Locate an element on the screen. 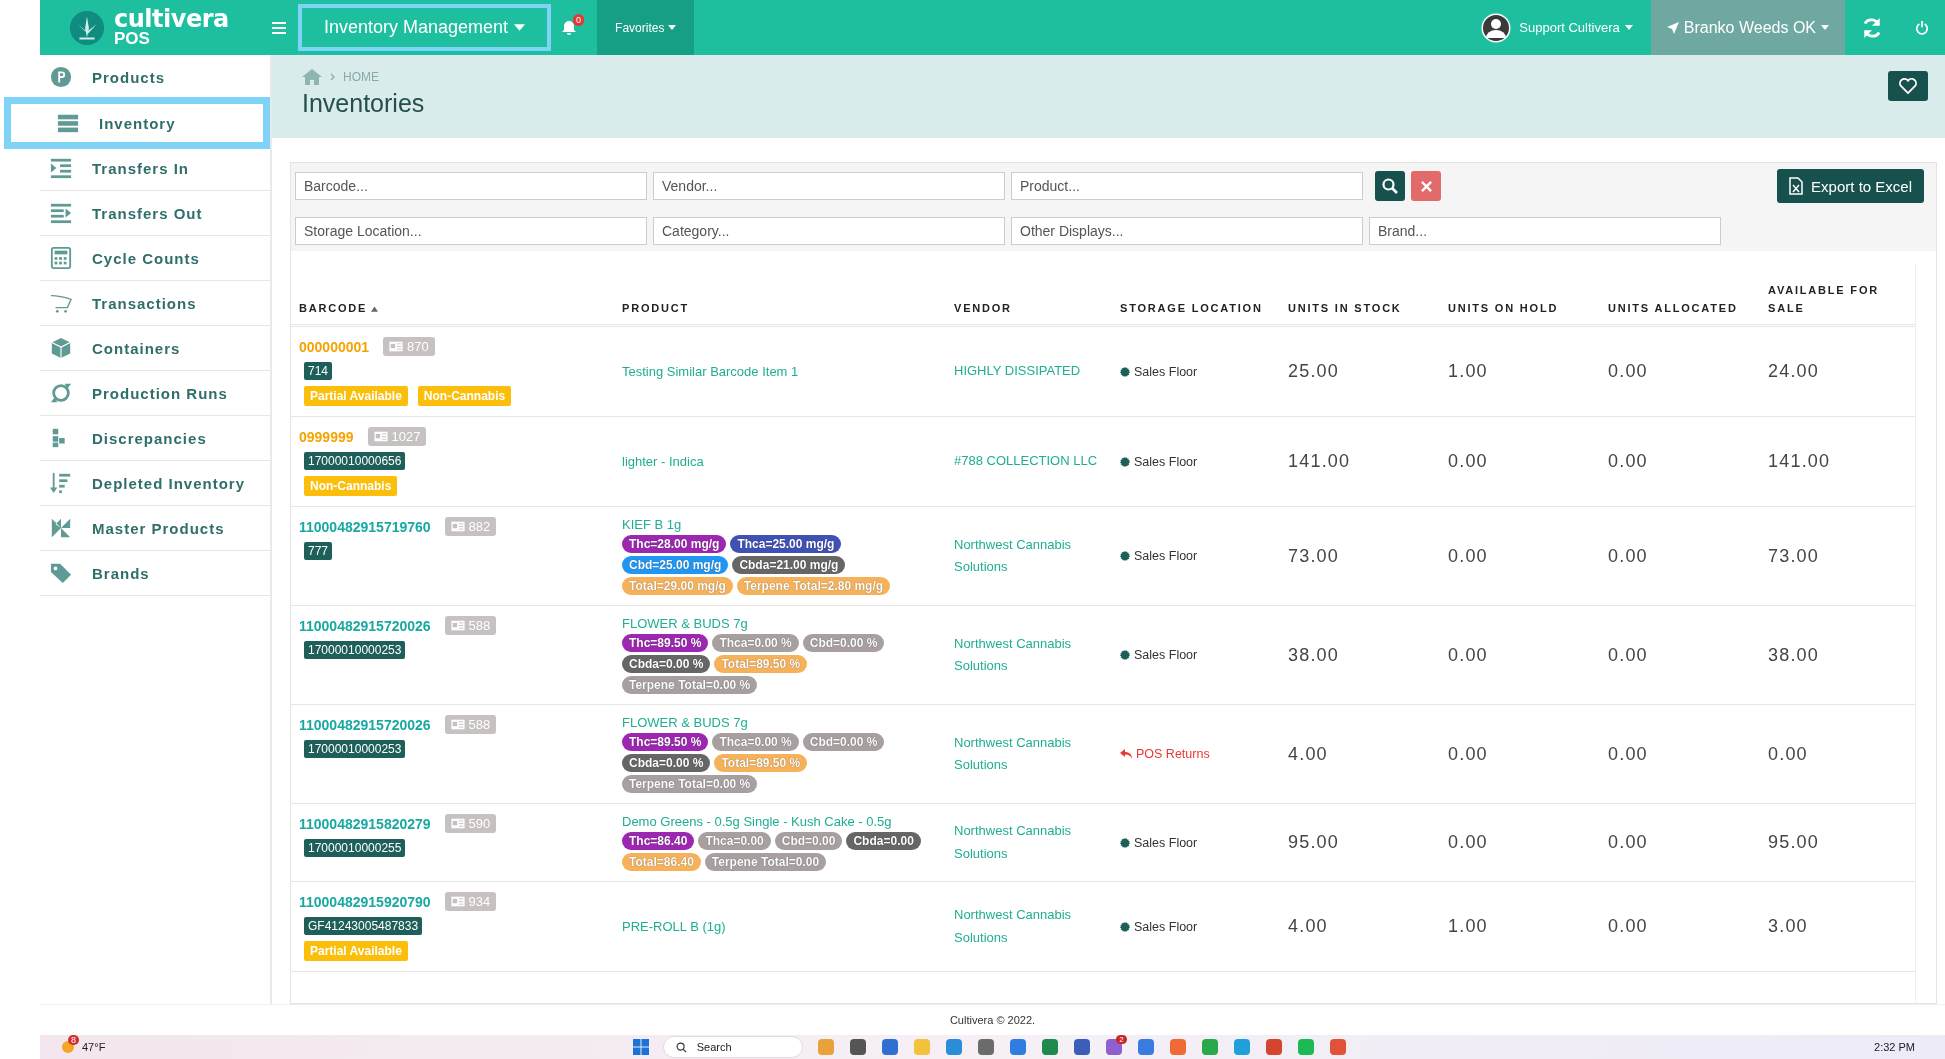  weather-icon is located at coordinates (68, 1047).